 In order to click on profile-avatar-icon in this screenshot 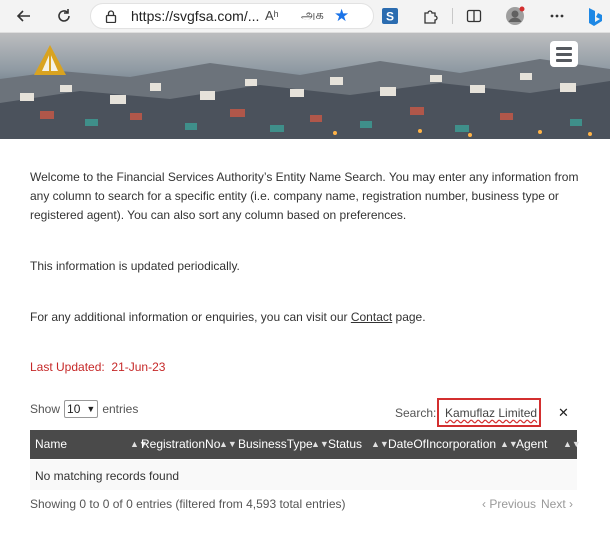, I will do `click(515, 16)`.